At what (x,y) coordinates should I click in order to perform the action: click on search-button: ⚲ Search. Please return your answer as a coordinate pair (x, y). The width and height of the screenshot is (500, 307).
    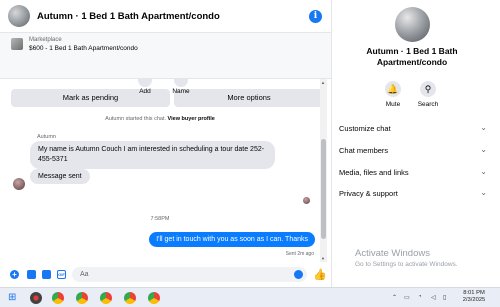
    Looking at the image, I should click on (428, 94).